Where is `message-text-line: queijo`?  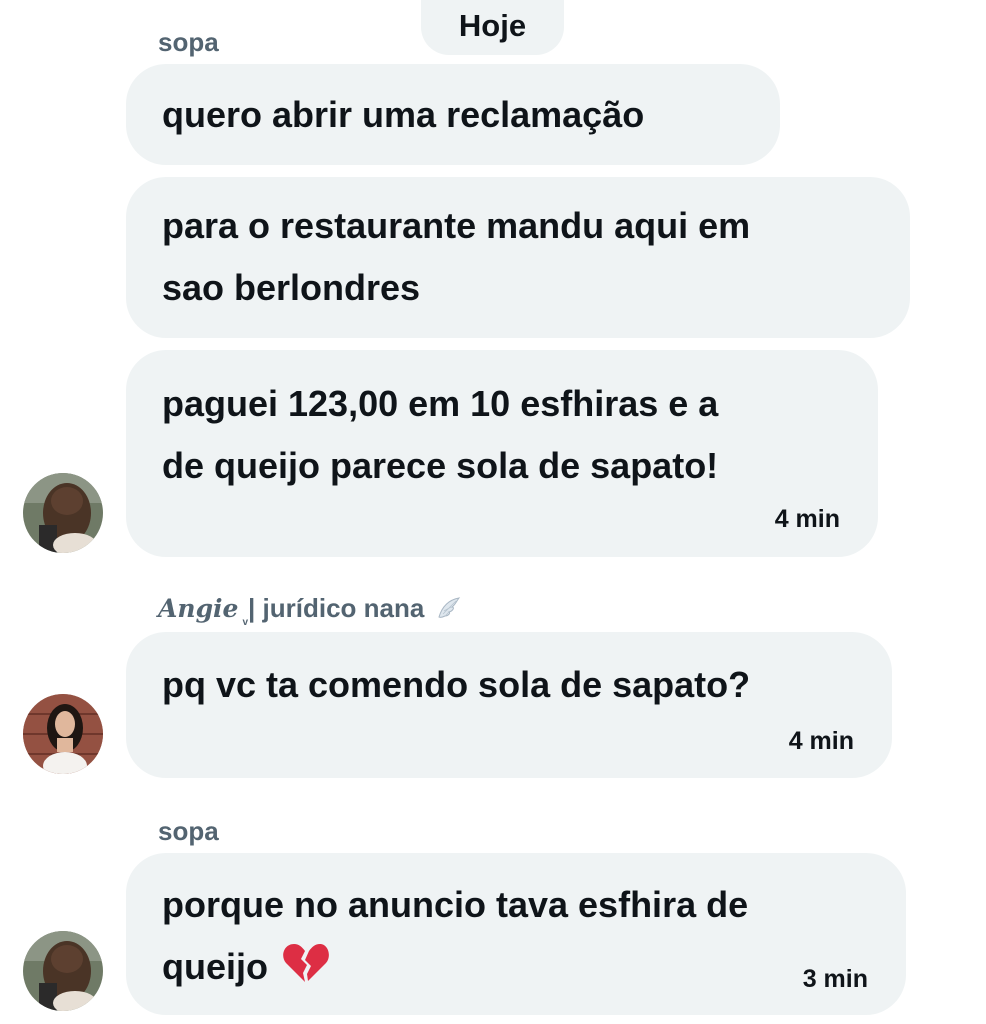
message-text-line: queijo is located at coordinates (516, 967).